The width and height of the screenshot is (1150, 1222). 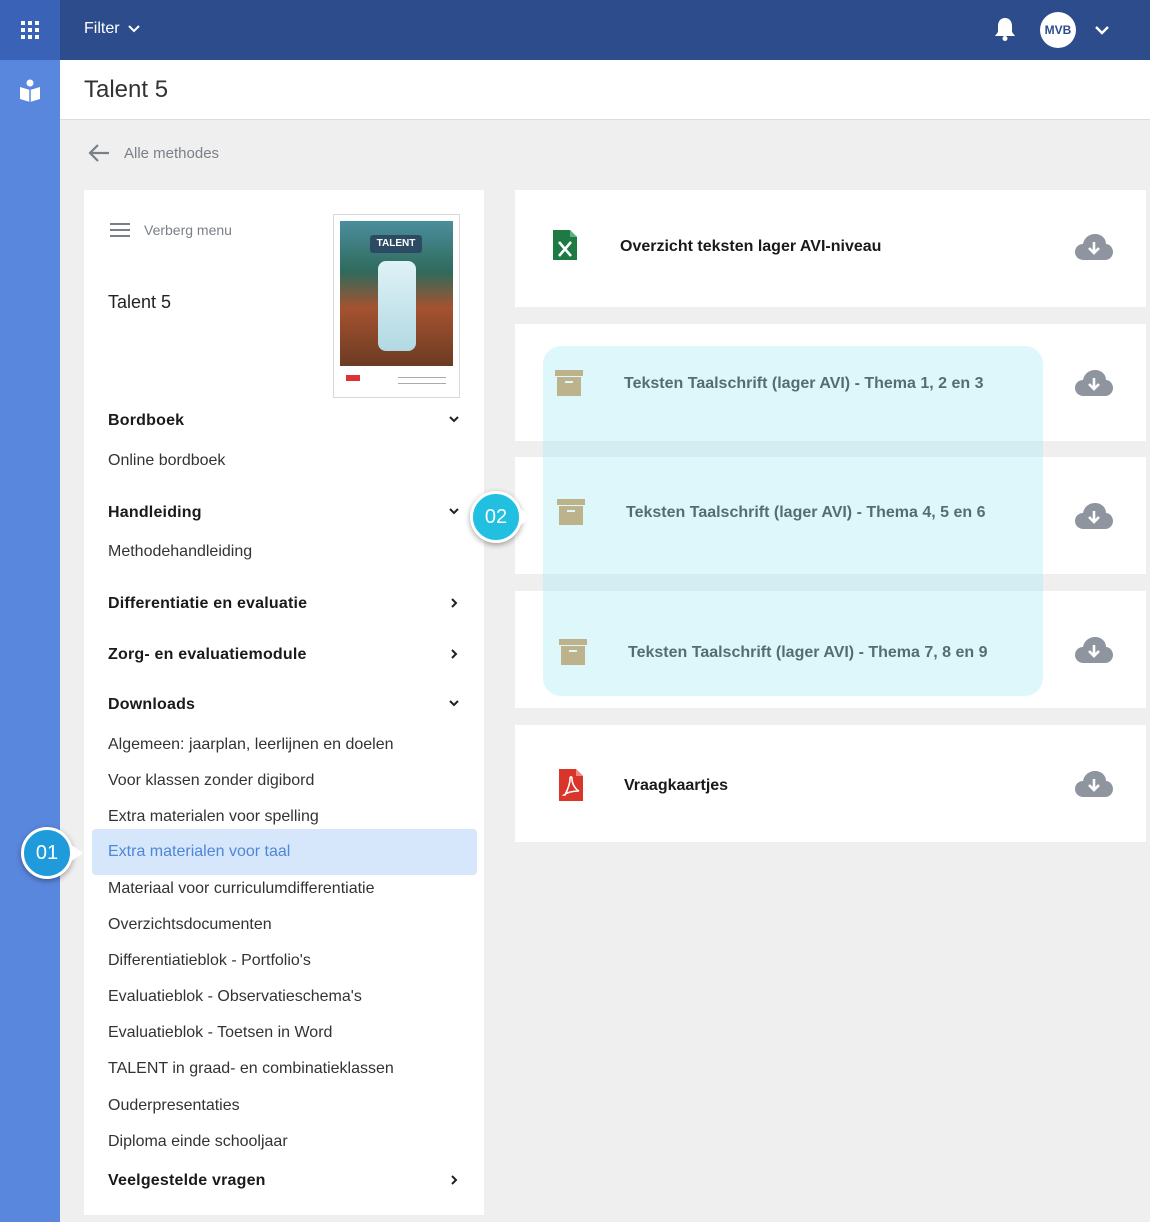 What do you see at coordinates (155, 512) in the screenshot?
I see `section-label: Handleiding` at bounding box center [155, 512].